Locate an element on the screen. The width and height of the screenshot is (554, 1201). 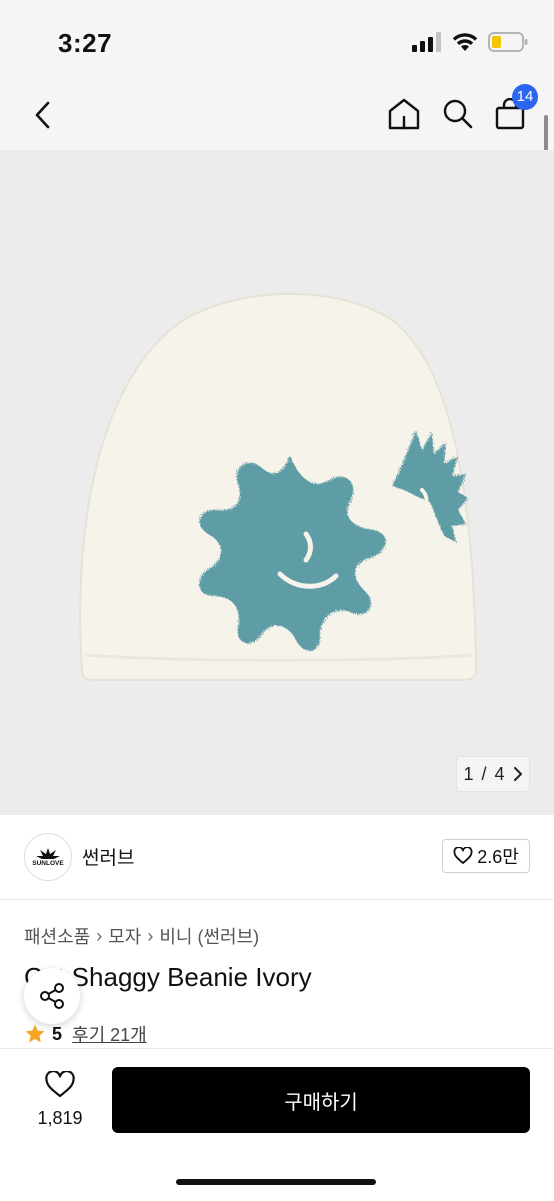
seller-logo: SUNLOVE is located at coordinates (48, 857).